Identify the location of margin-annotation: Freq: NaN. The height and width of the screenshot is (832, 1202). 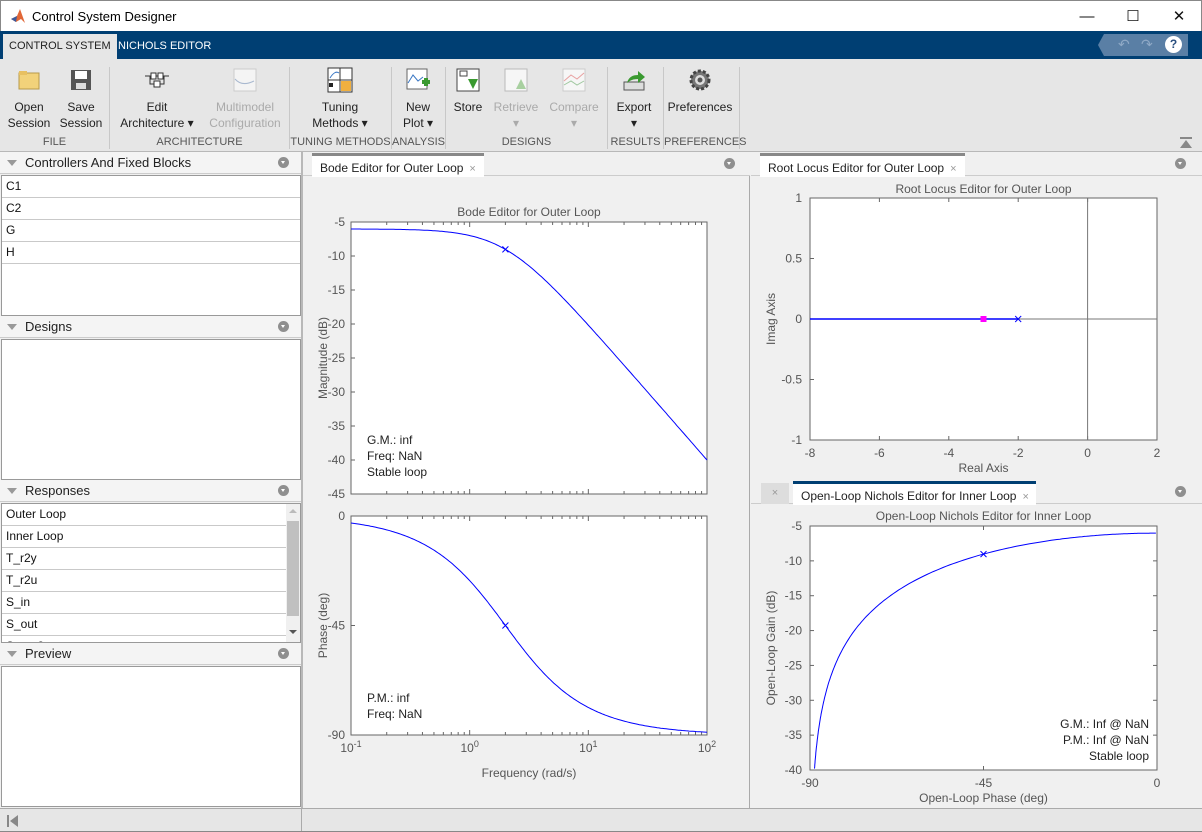
(394, 714).